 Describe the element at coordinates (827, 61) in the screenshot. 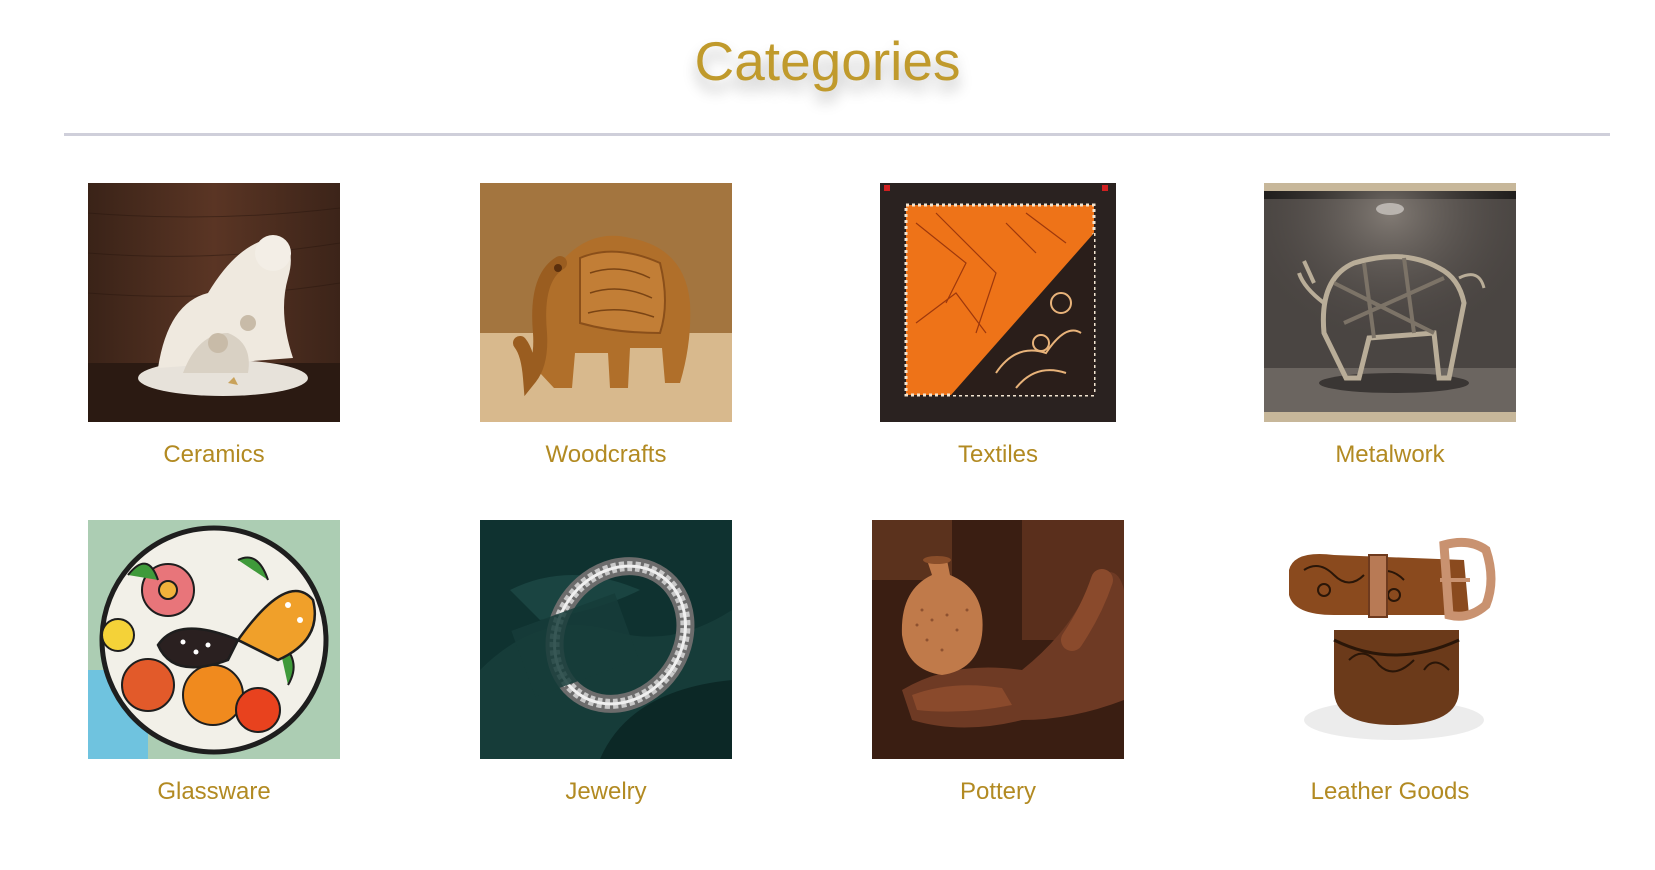

I see `page-title: Categories` at that location.